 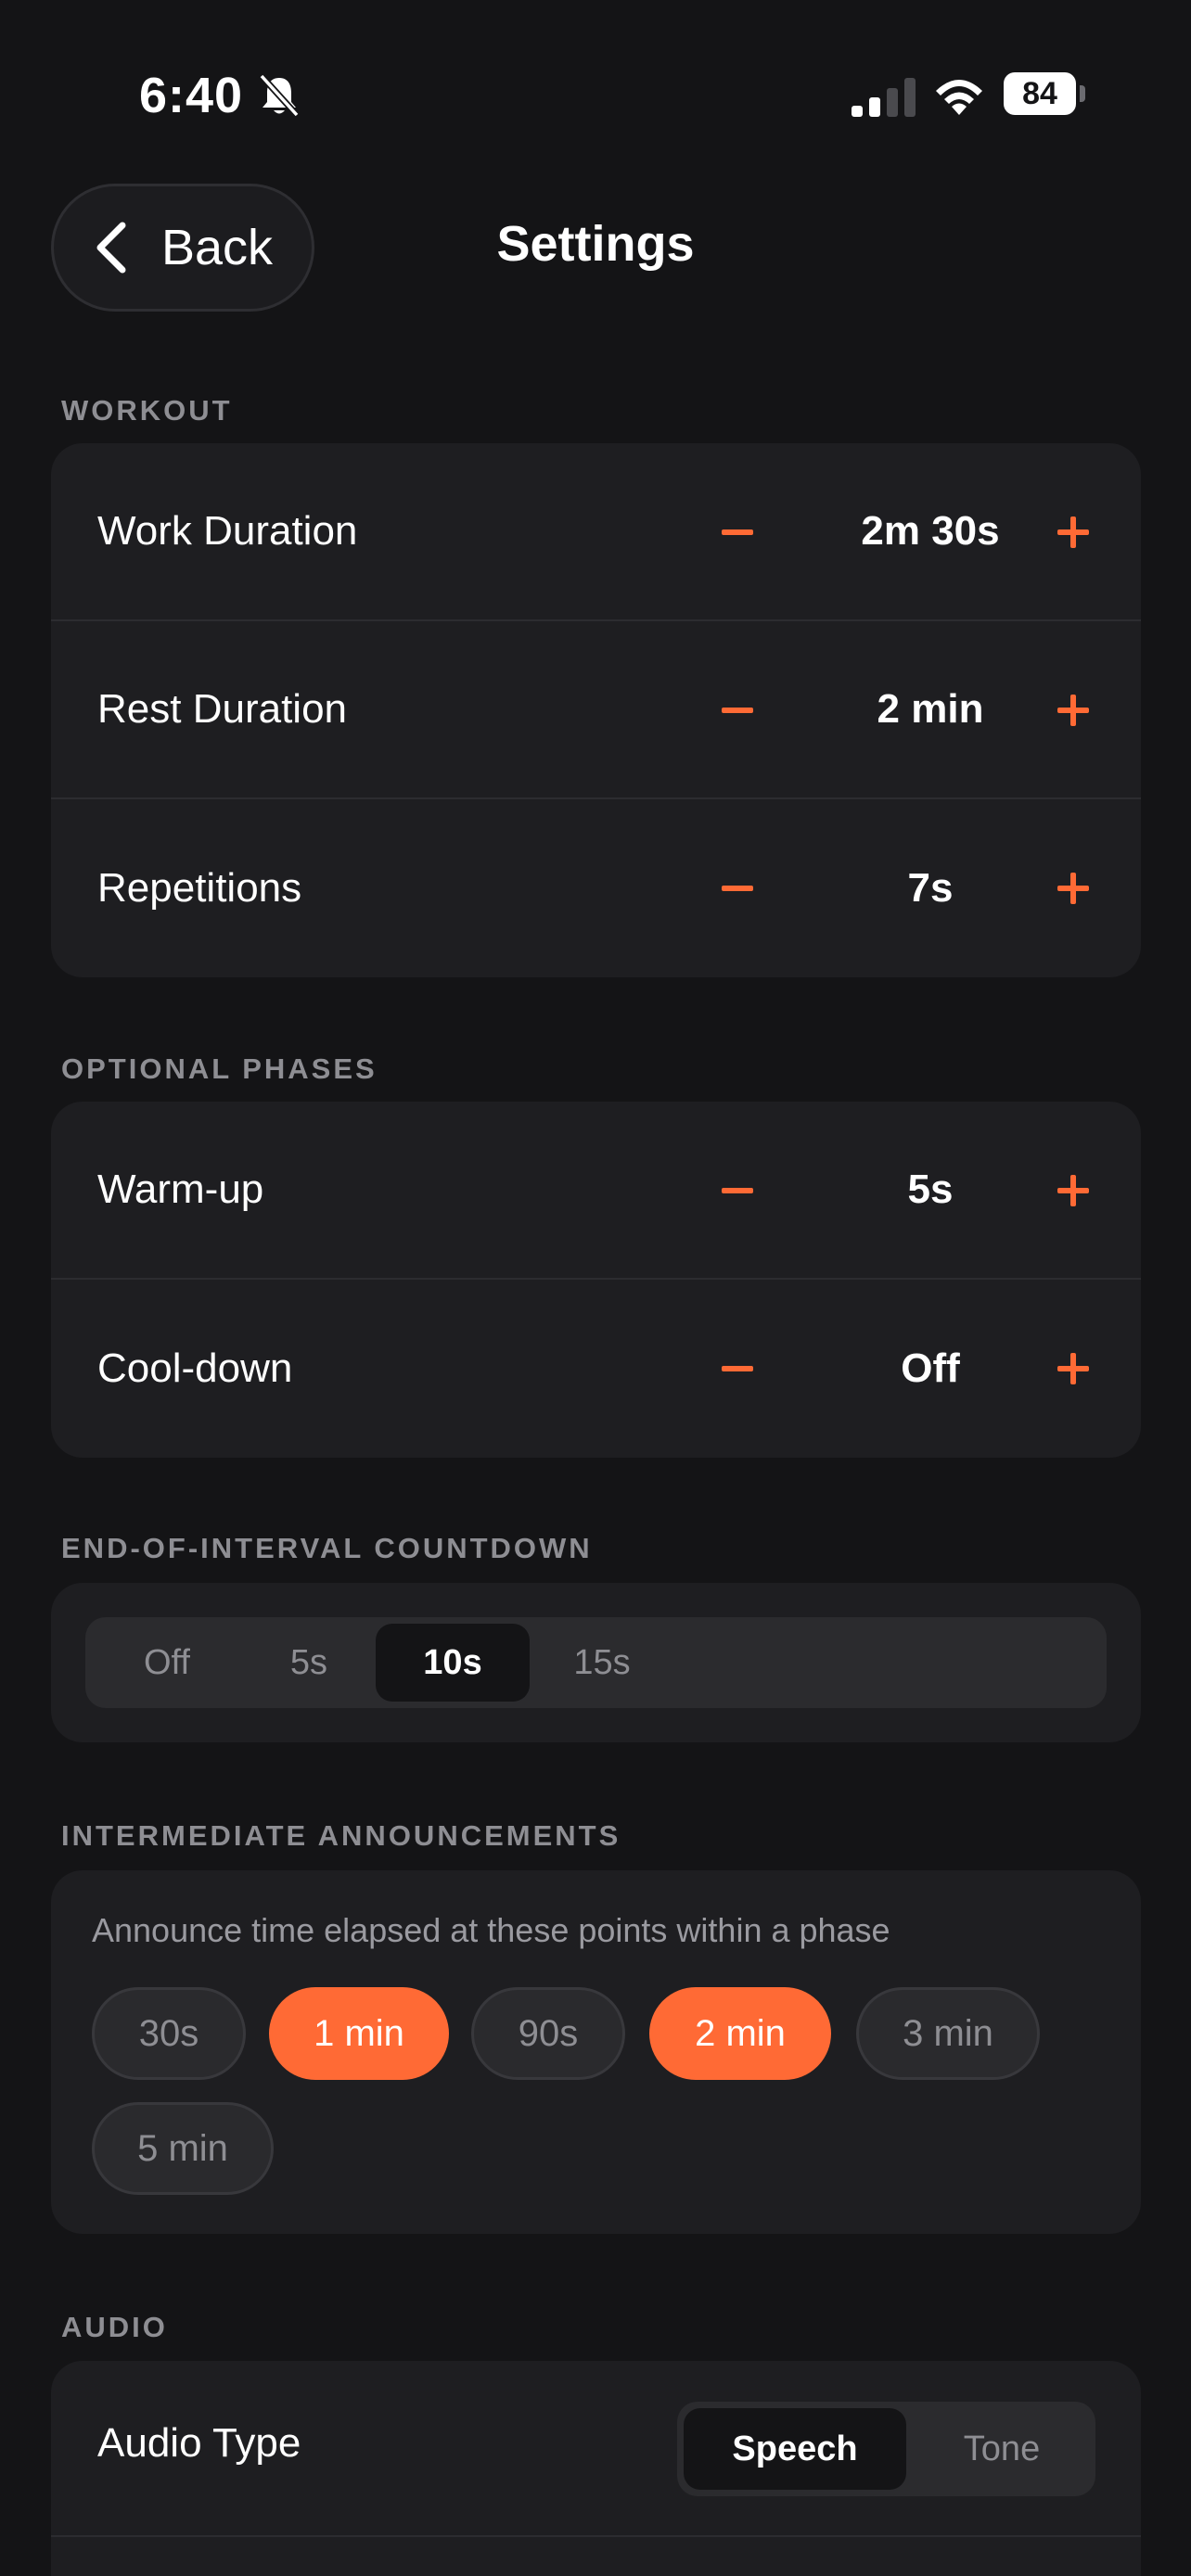 I want to click on announce-chip-90s: 90s, so click(x=548, y=2034).